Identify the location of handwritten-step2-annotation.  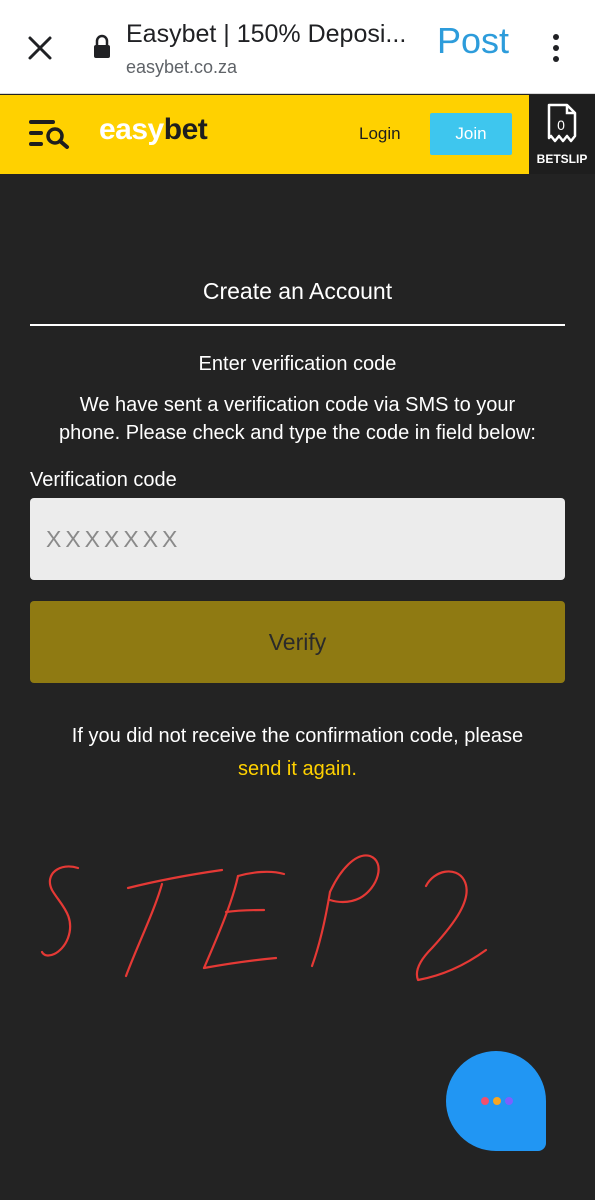
(265, 920).